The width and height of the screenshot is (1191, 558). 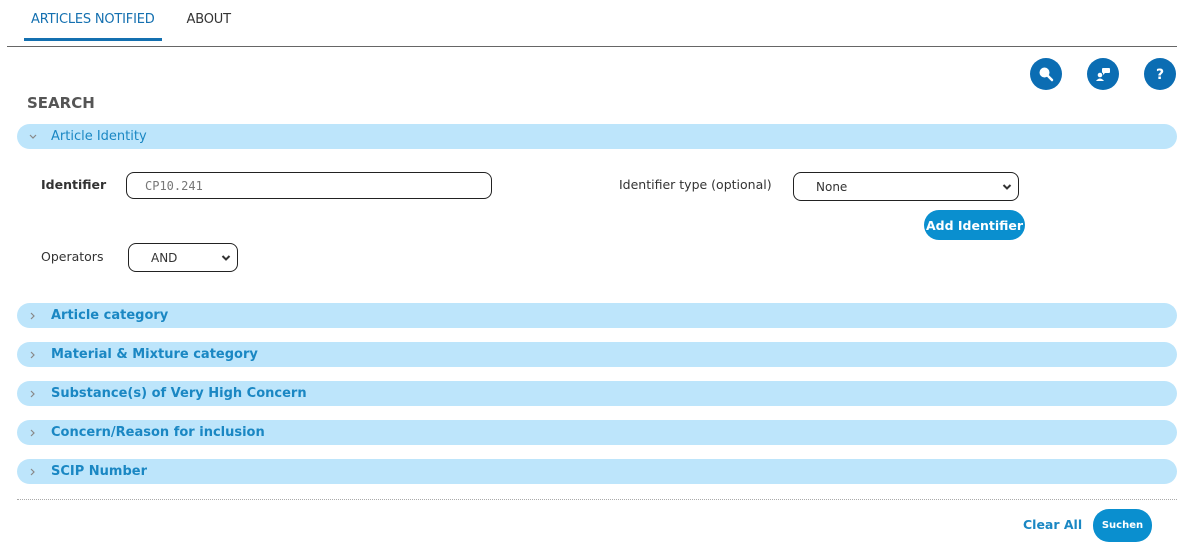 I want to click on panel-scip-number: SCIP Number, so click(x=597, y=471).